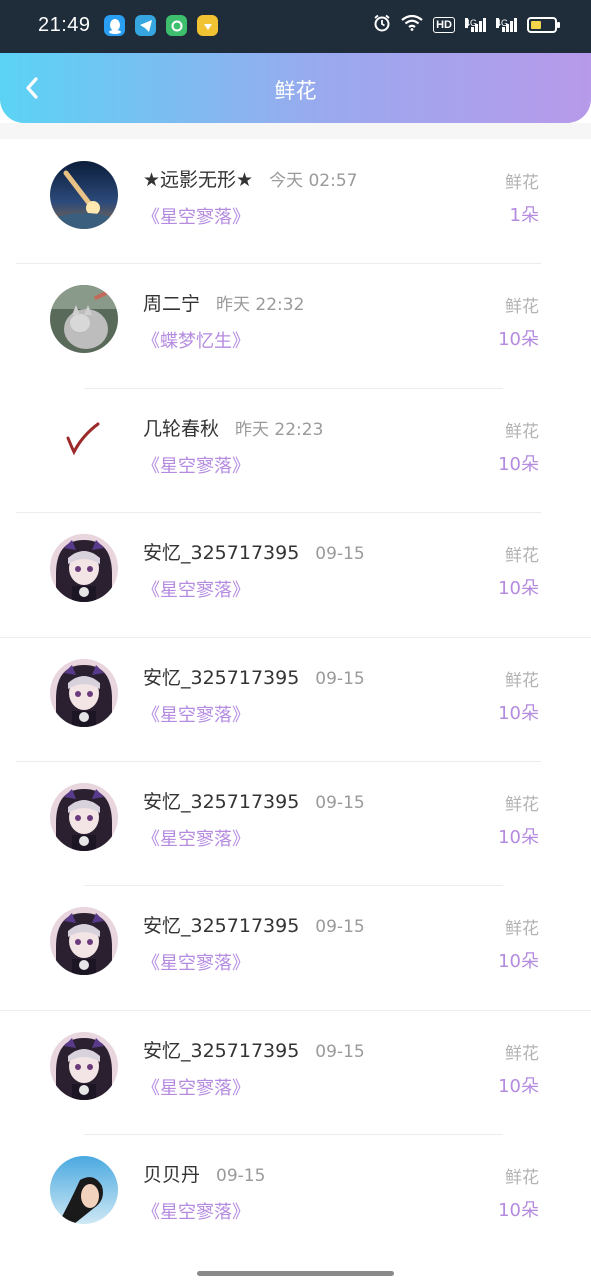  I want to click on sender-name-line: 贝贝丹 09-15, so click(204, 1173).